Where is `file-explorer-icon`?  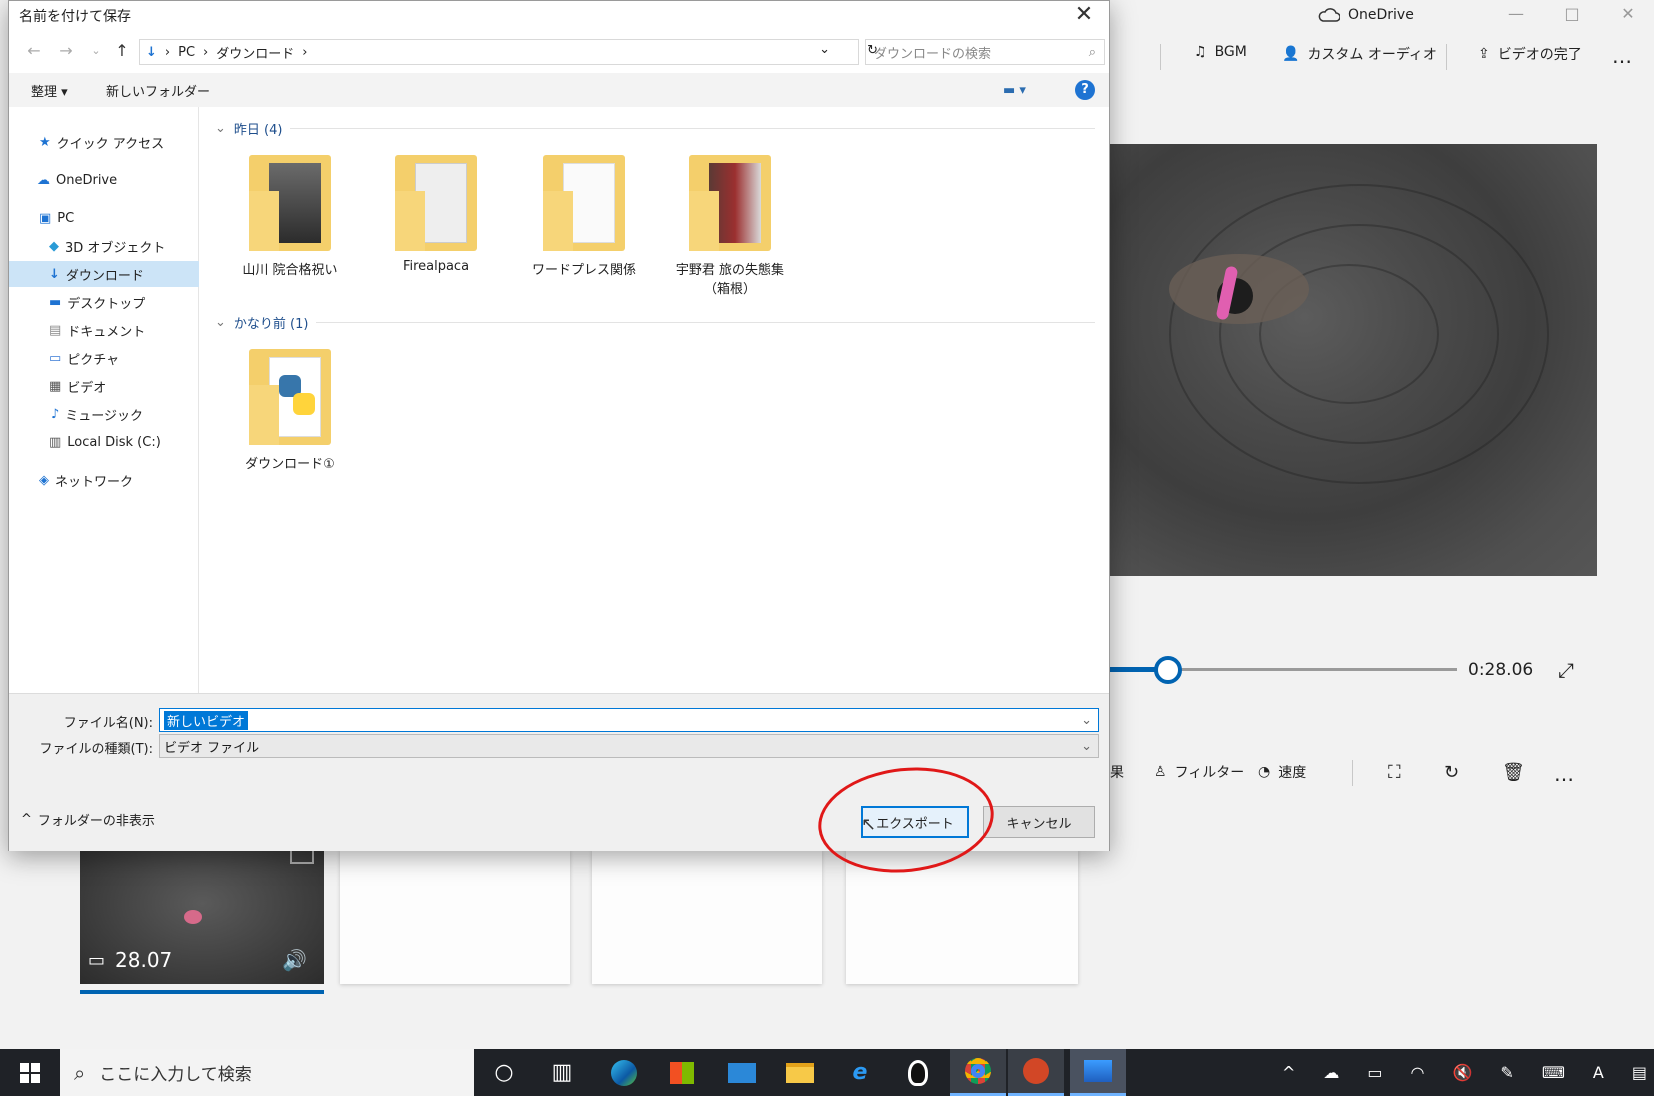
file-explorer-icon is located at coordinates (800, 1072).